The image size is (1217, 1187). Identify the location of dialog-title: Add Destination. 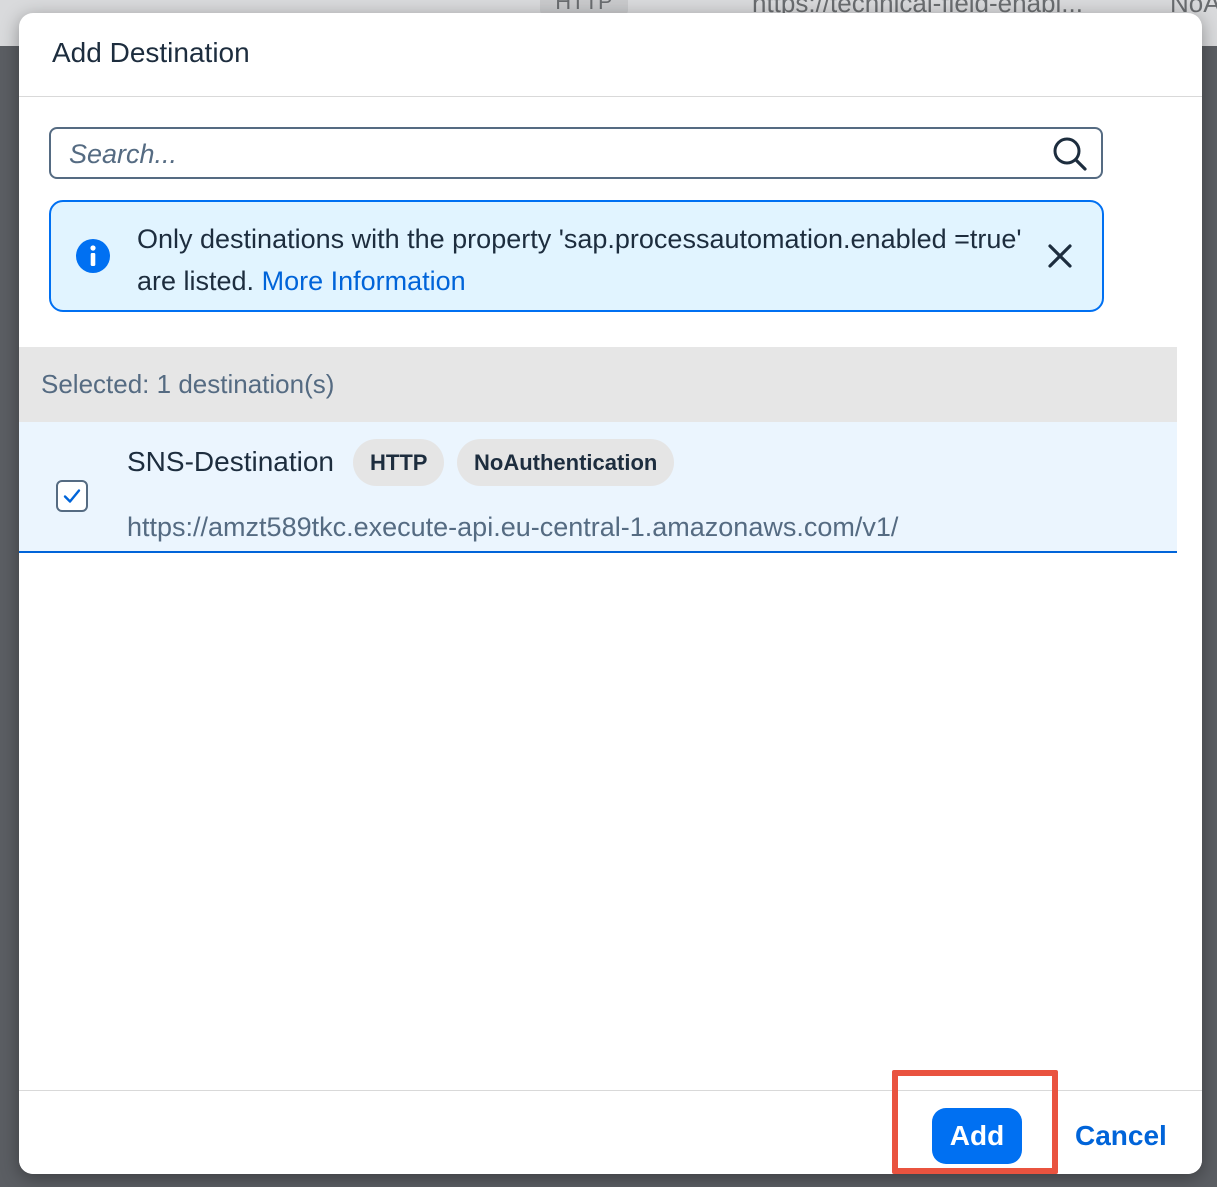
(151, 52).